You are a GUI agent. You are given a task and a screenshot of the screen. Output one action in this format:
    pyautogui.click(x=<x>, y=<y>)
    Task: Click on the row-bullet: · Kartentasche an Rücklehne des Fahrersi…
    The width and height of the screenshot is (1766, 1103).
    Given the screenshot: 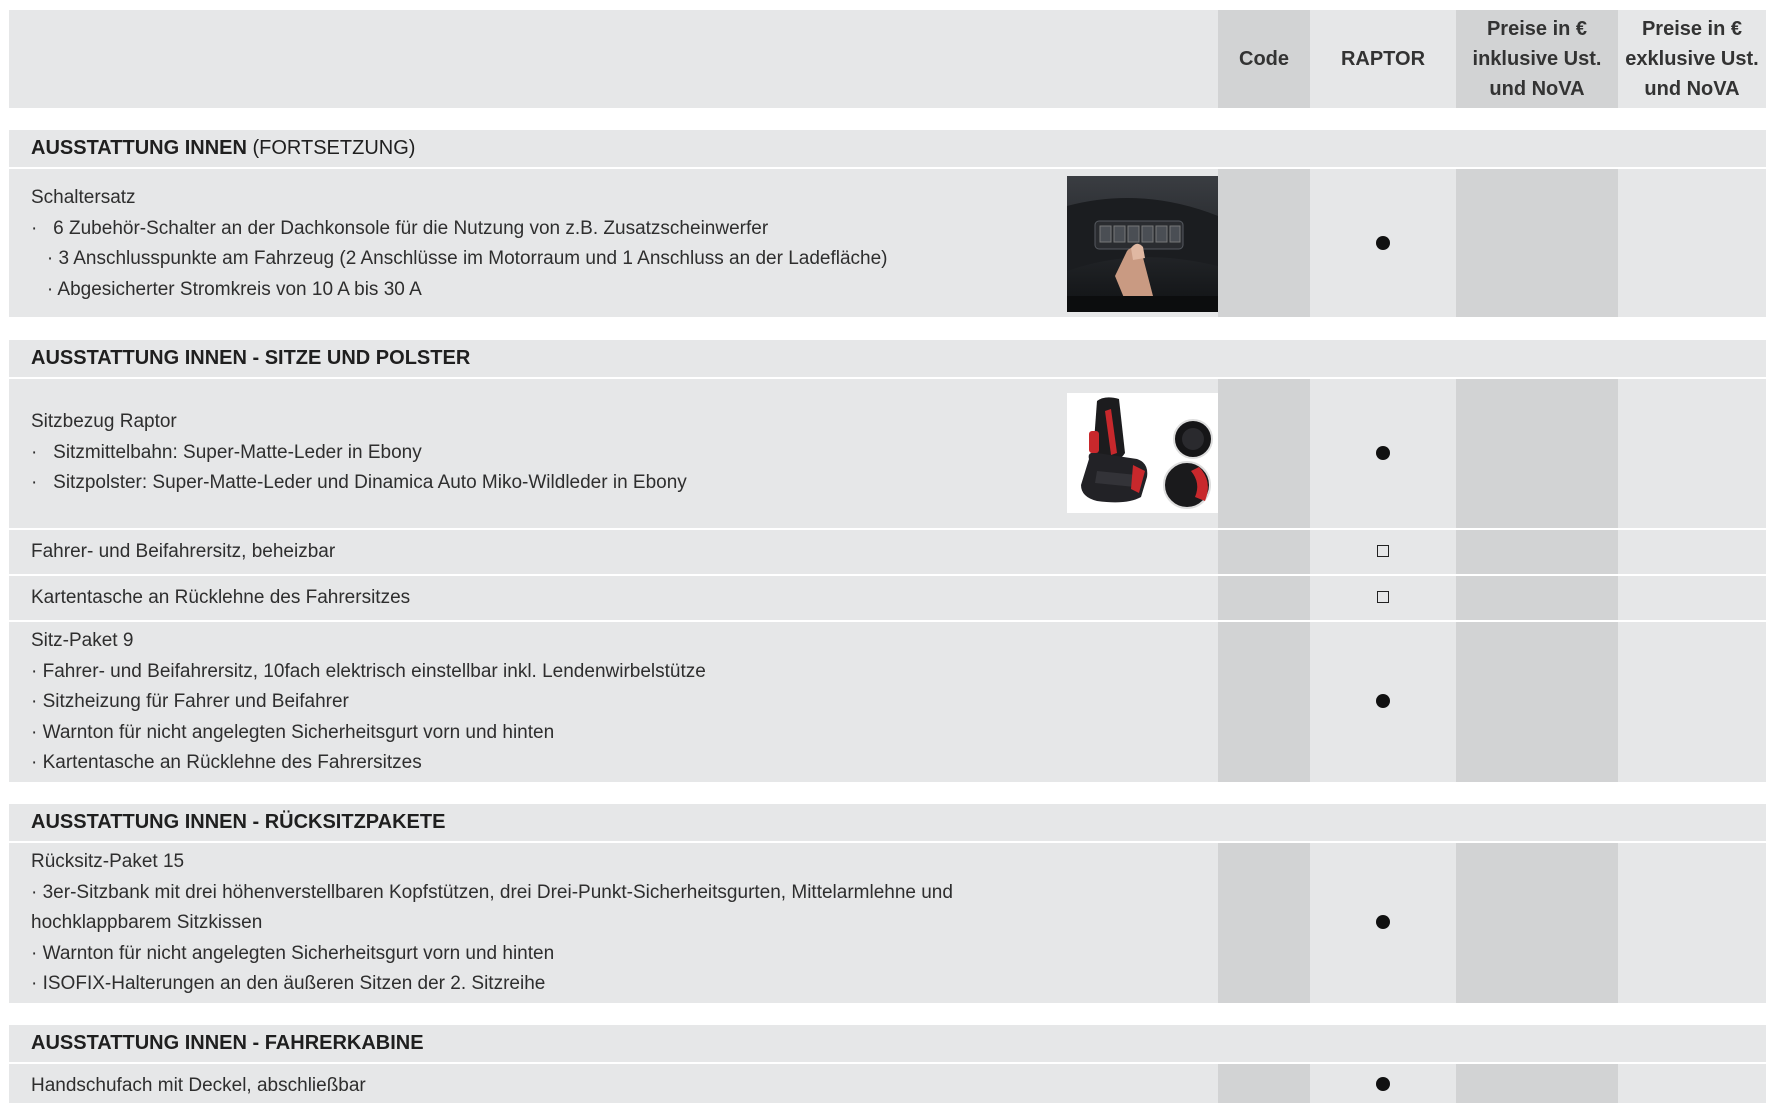 What is the action you would take?
    pyautogui.click(x=226, y=762)
    